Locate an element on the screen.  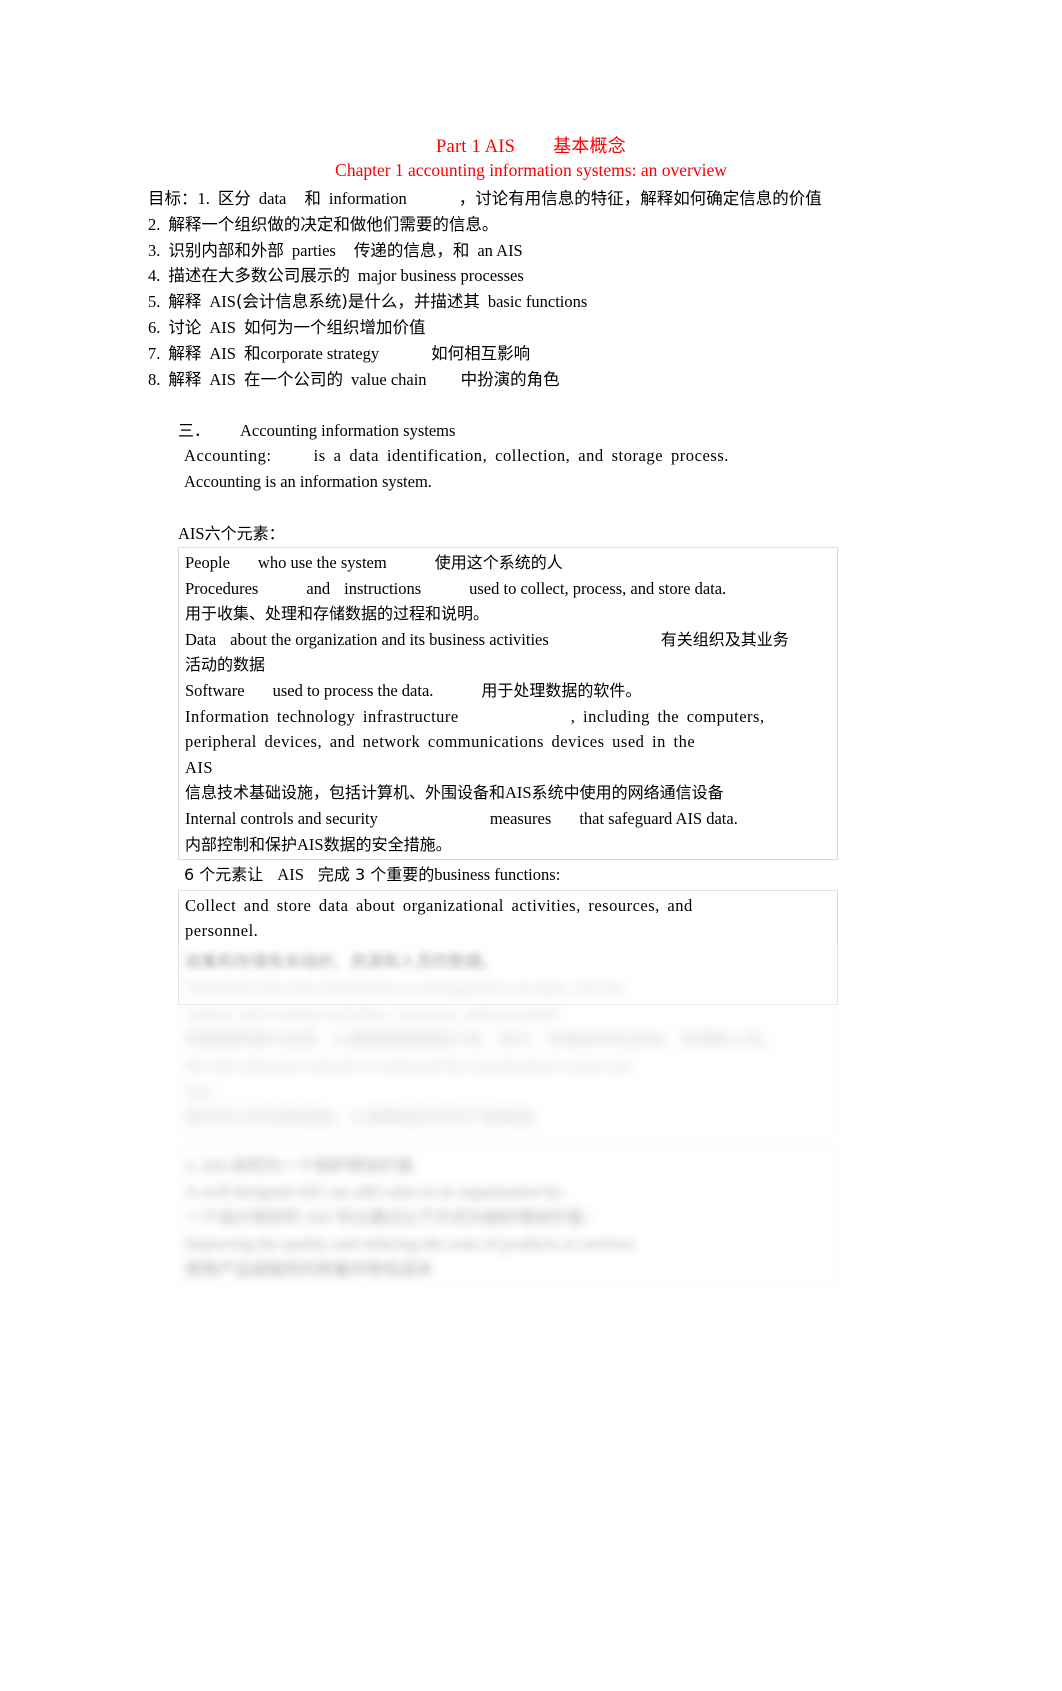
business-functions-lead: 6 个元素让 AIS 完成 3 个重要的business functions: is located at coordinates (508, 875).